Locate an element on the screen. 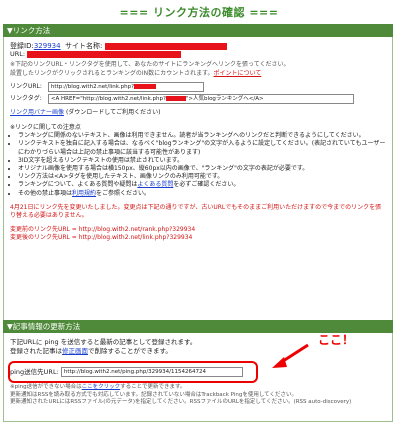  link-url-field: http://blog.with2.net/link.php? is located at coordinates (125, 86).